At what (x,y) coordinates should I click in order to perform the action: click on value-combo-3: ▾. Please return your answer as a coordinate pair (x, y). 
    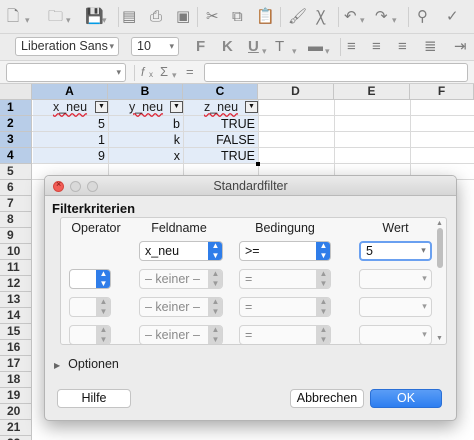
    Looking at the image, I should click on (395, 307).